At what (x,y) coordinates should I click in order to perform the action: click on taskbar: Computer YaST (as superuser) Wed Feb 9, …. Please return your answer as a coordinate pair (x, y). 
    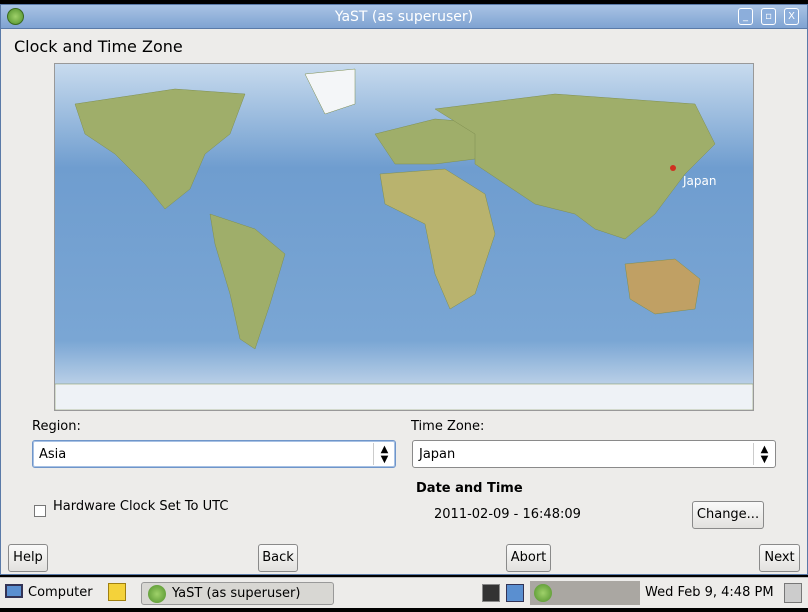
    Looking at the image, I should click on (404, 592).